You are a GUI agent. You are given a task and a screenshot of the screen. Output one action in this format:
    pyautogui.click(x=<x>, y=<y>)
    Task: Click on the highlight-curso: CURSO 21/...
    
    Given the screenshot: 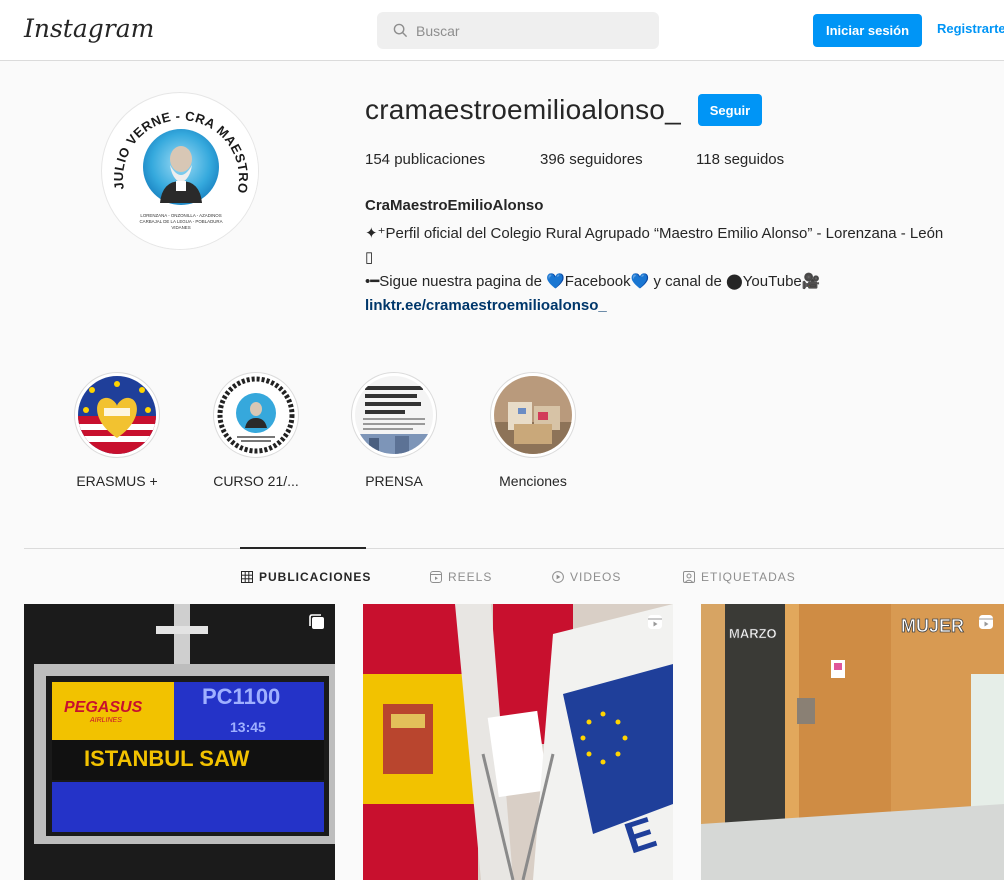 What is the action you would take?
    pyautogui.click(x=256, y=430)
    